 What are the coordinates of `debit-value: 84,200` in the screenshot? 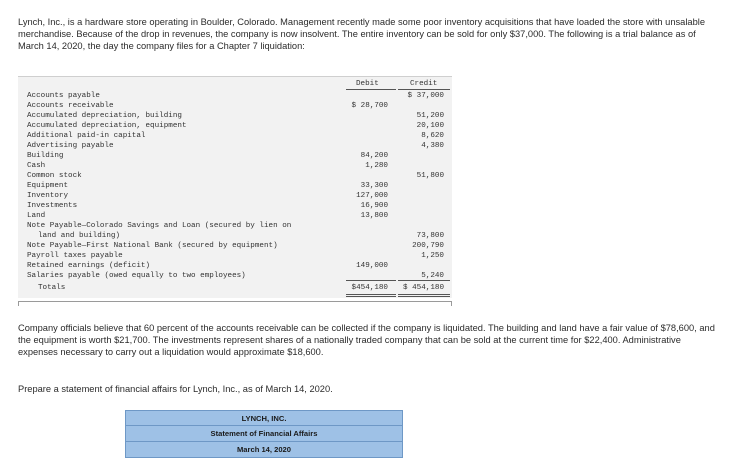 It's located at (374, 156).